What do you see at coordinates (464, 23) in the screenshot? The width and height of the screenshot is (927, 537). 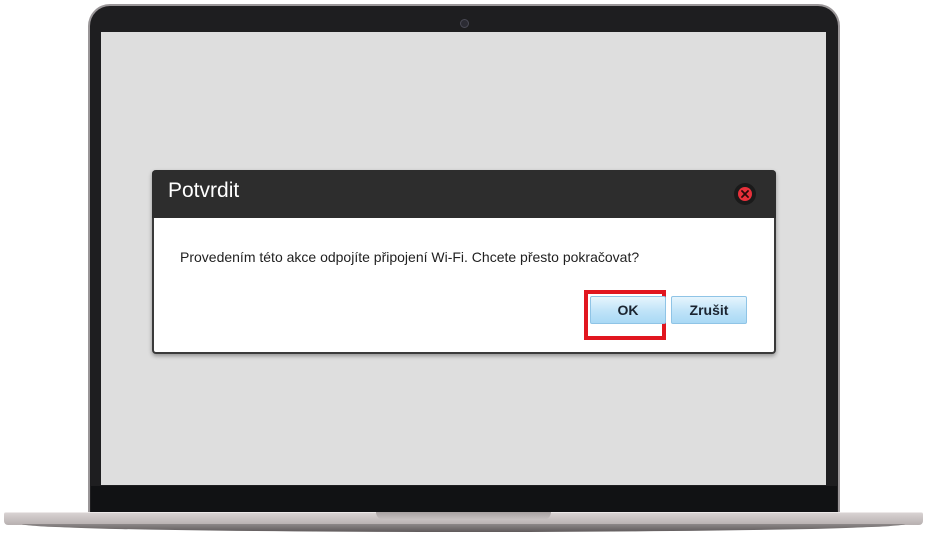 I see `camera-icon` at bounding box center [464, 23].